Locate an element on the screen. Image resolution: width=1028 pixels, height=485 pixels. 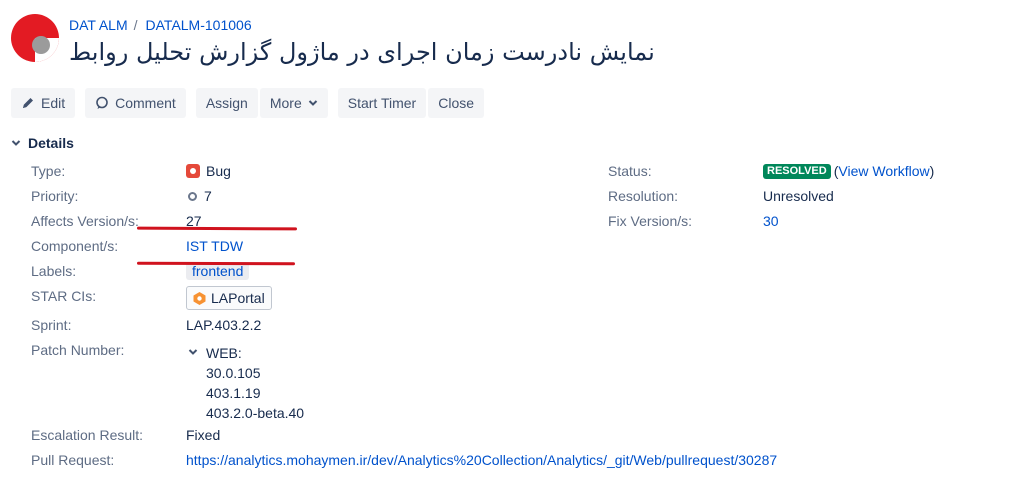
patch-version: 403.2.0-beta.40 is located at coordinates (255, 413).